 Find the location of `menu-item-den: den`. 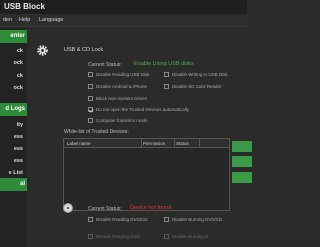

menu-item-den: den is located at coordinates (7, 20).